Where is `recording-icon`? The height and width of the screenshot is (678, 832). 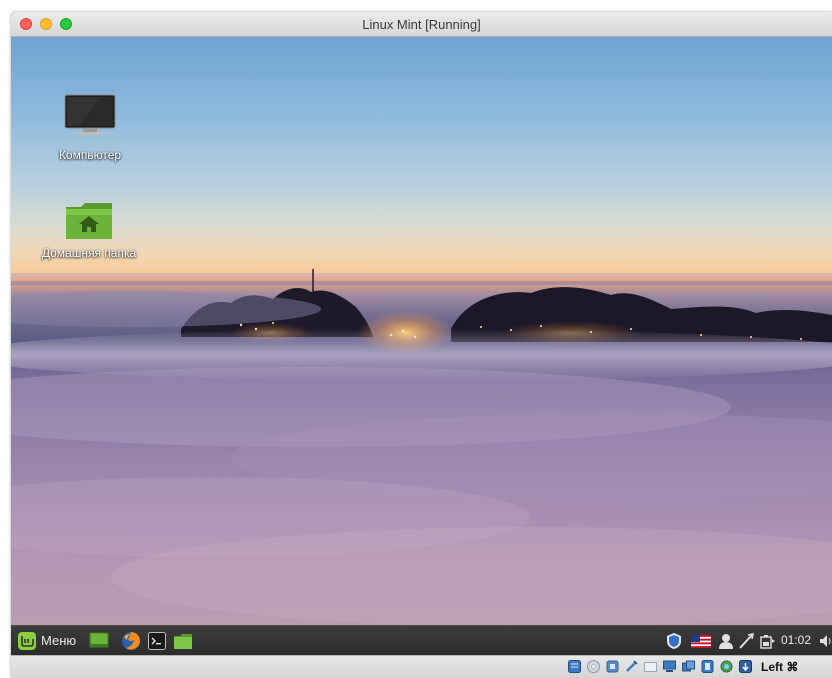 recording-icon is located at coordinates (707, 666).